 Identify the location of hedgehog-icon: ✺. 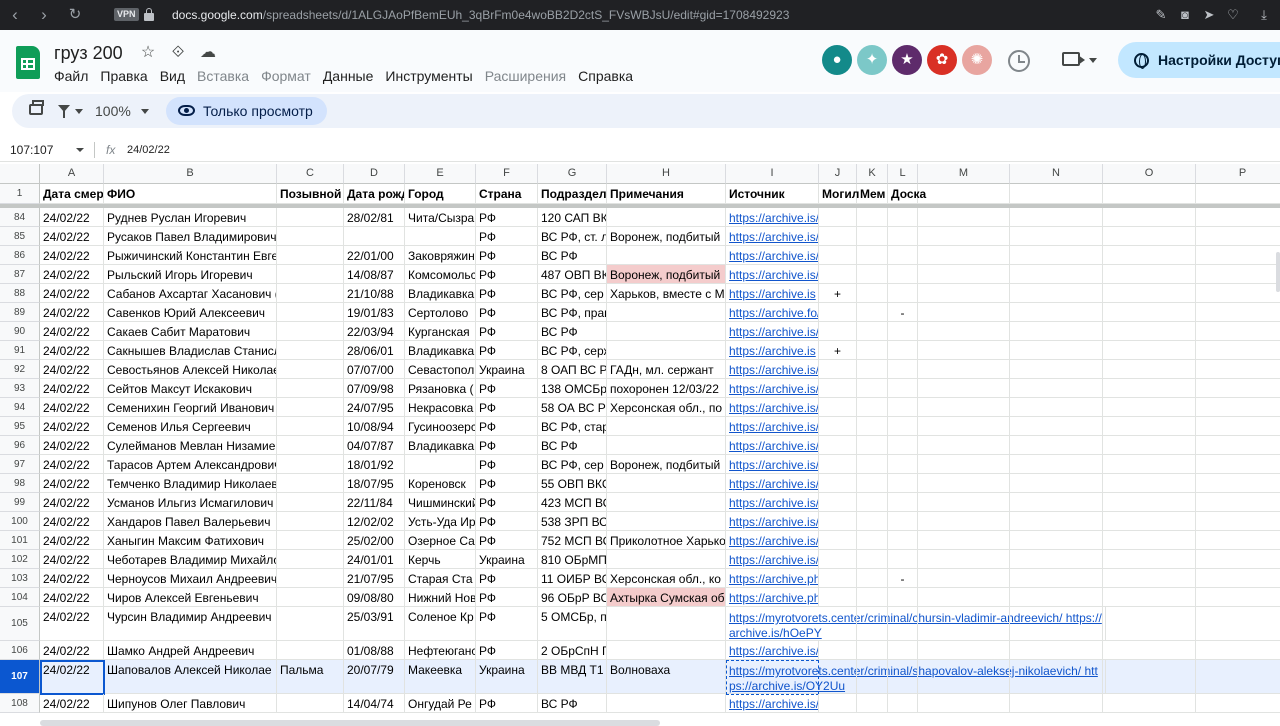
(977, 60).